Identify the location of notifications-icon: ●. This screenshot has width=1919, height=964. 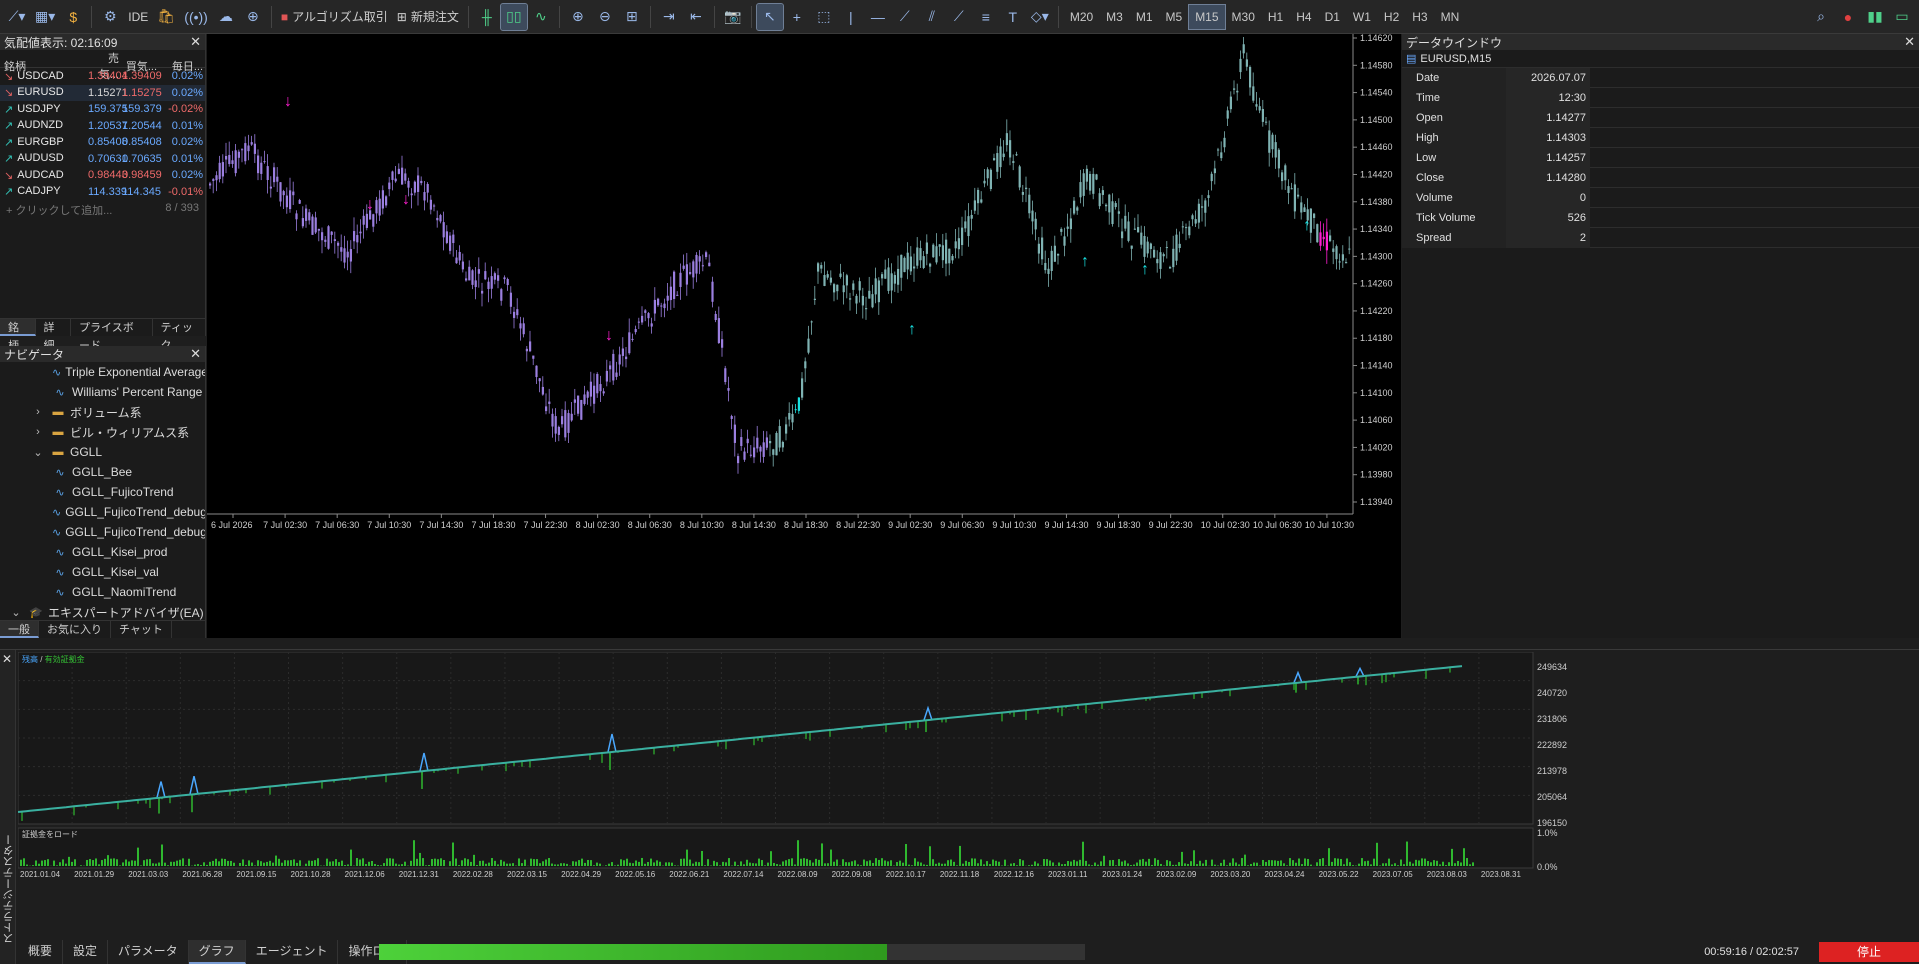
(1848, 17).